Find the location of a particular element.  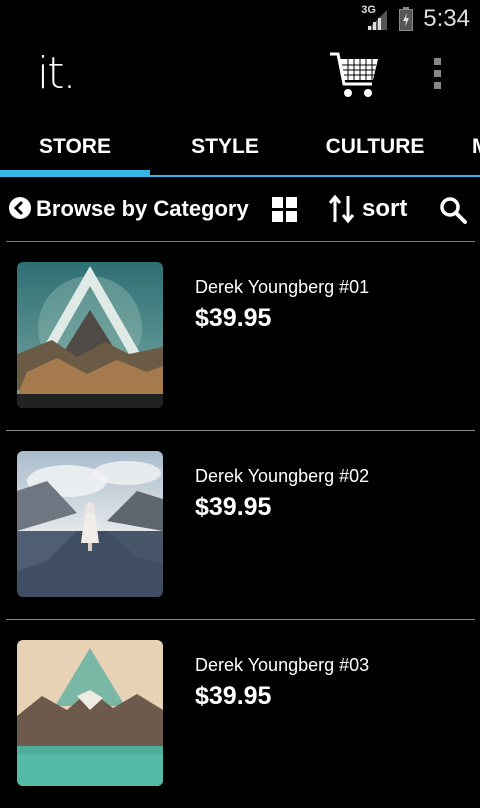

status-bar: 3G 5:34 is located at coordinates (240, 19).